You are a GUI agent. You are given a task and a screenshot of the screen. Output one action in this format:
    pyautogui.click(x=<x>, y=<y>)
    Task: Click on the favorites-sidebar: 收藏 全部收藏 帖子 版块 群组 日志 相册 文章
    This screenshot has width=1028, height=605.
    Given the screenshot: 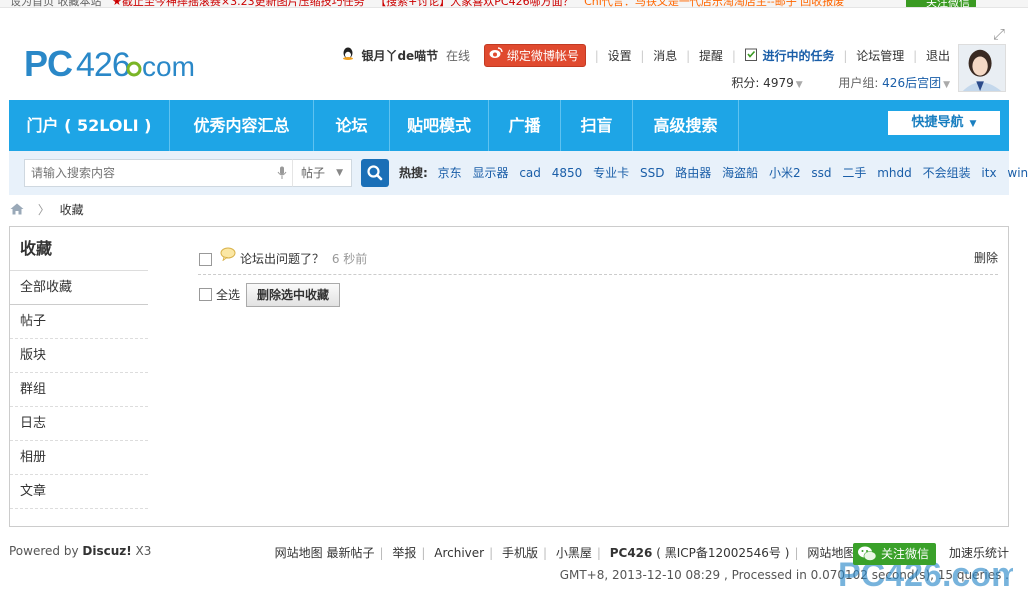 What is the action you would take?
    pyautogui.click(x=79, y=368)
    